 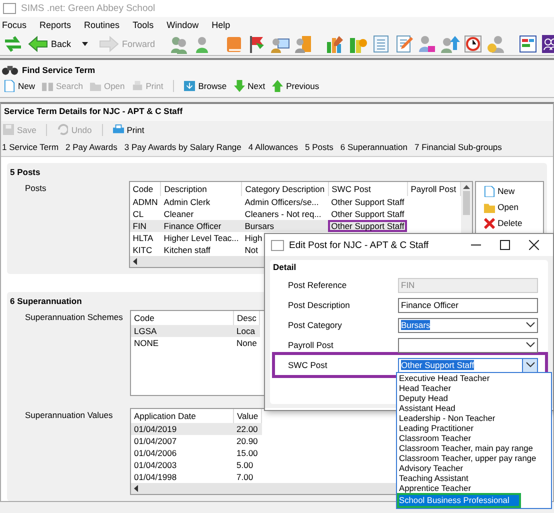 I want to click on down-arrow-icon, so click(x=239, y=86).